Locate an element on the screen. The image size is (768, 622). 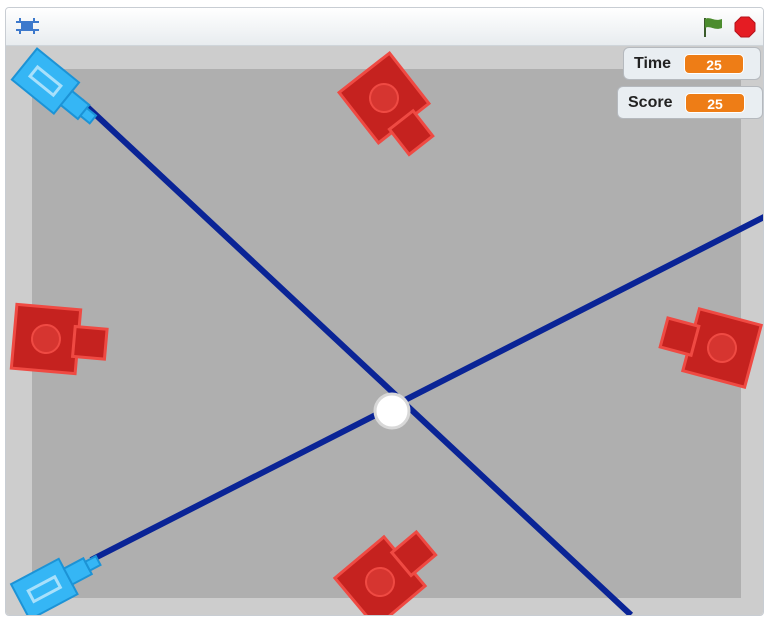
time-monitor: Time 25 is located at coordinates (692, 63).